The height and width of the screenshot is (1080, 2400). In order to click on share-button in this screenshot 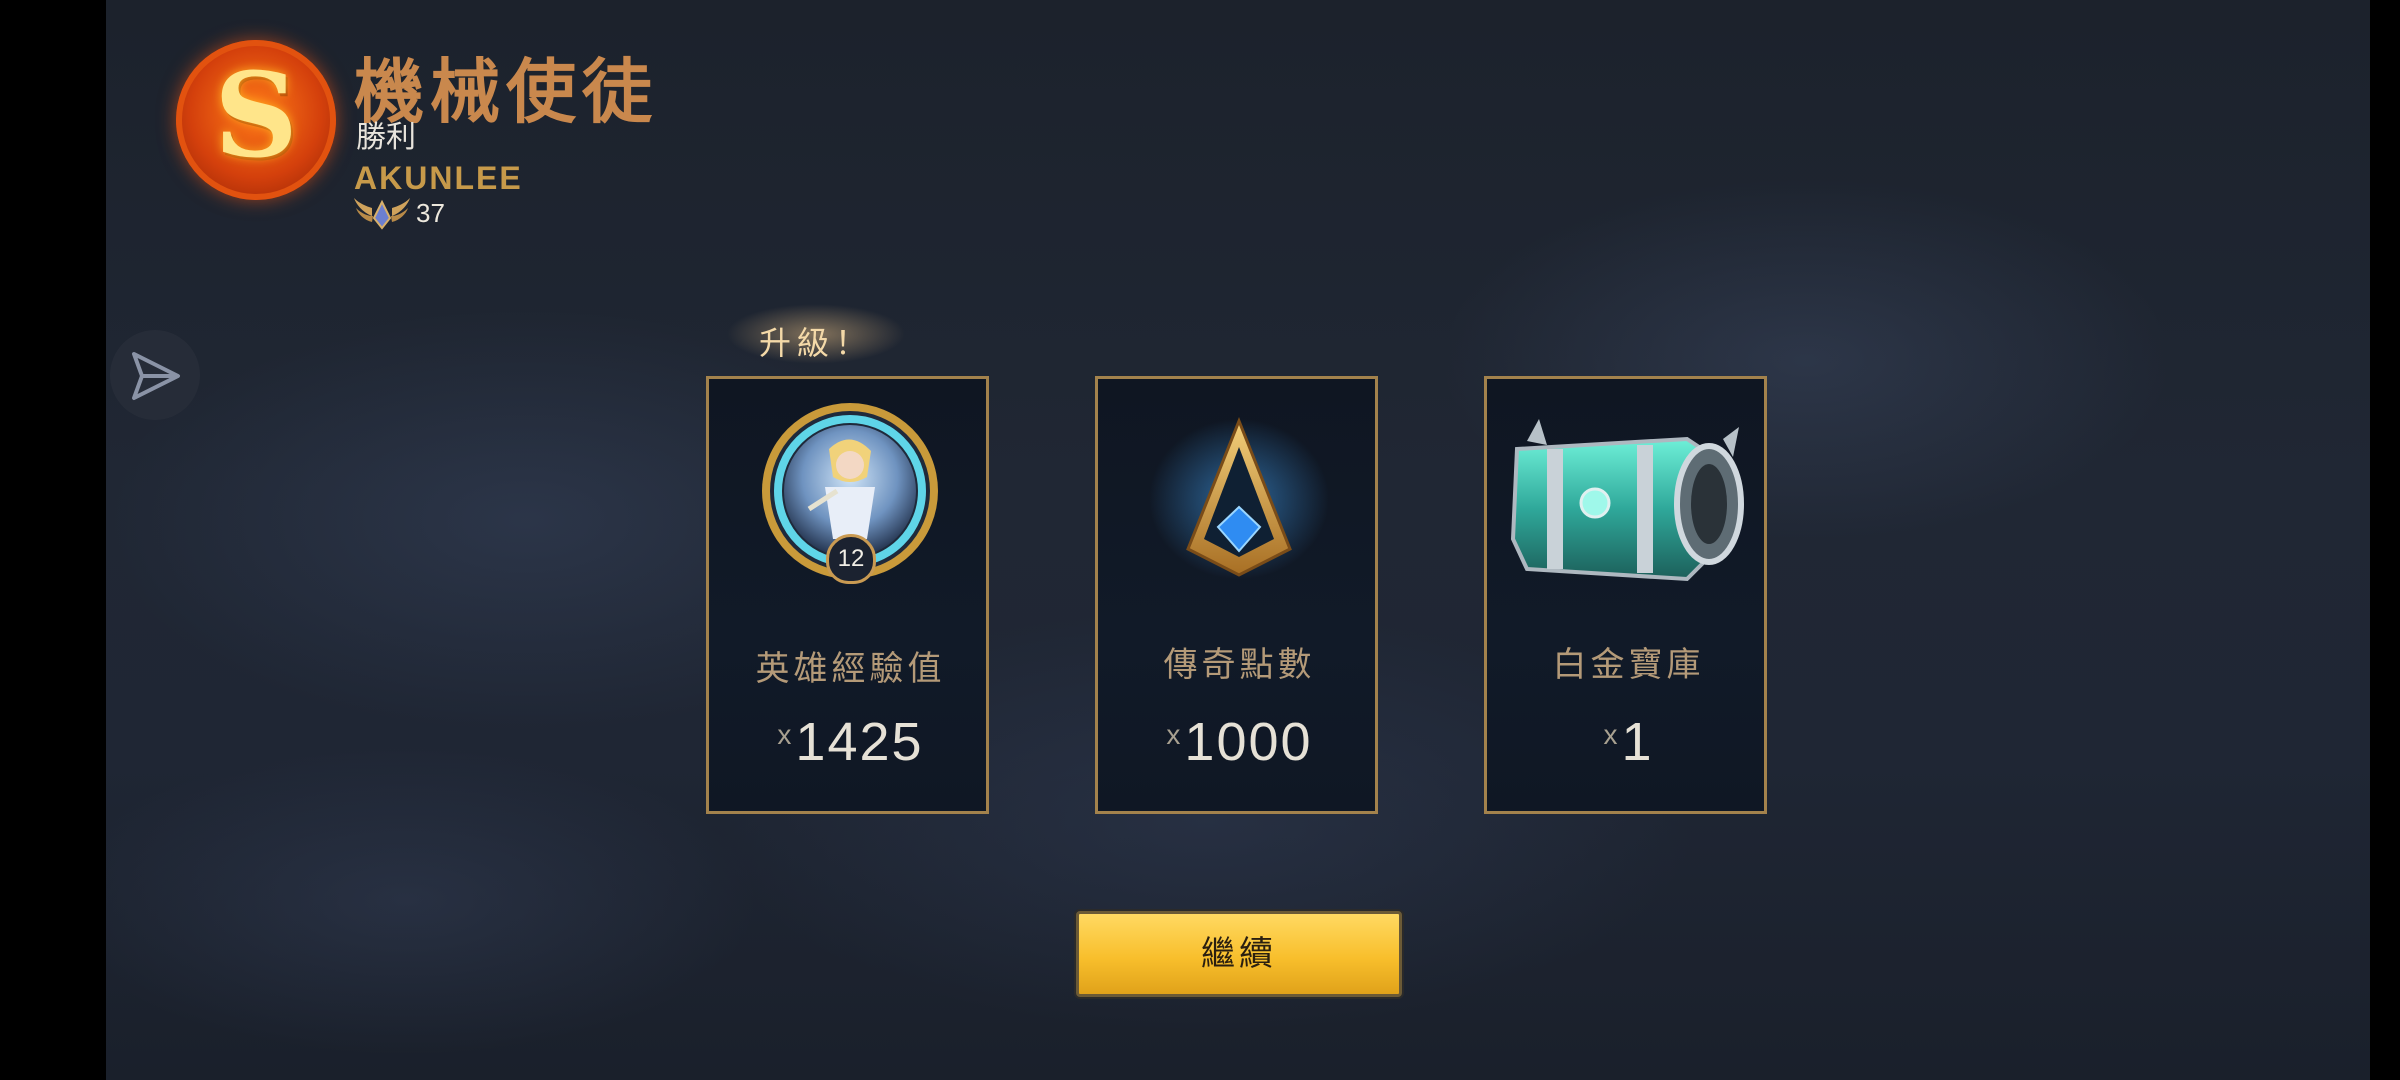, I will do `click(155, 375)`.